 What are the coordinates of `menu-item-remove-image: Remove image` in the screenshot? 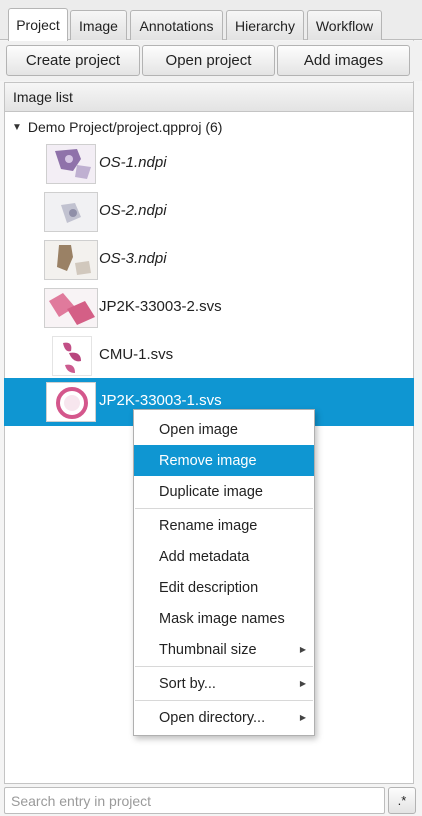 It's located at (224, 460).